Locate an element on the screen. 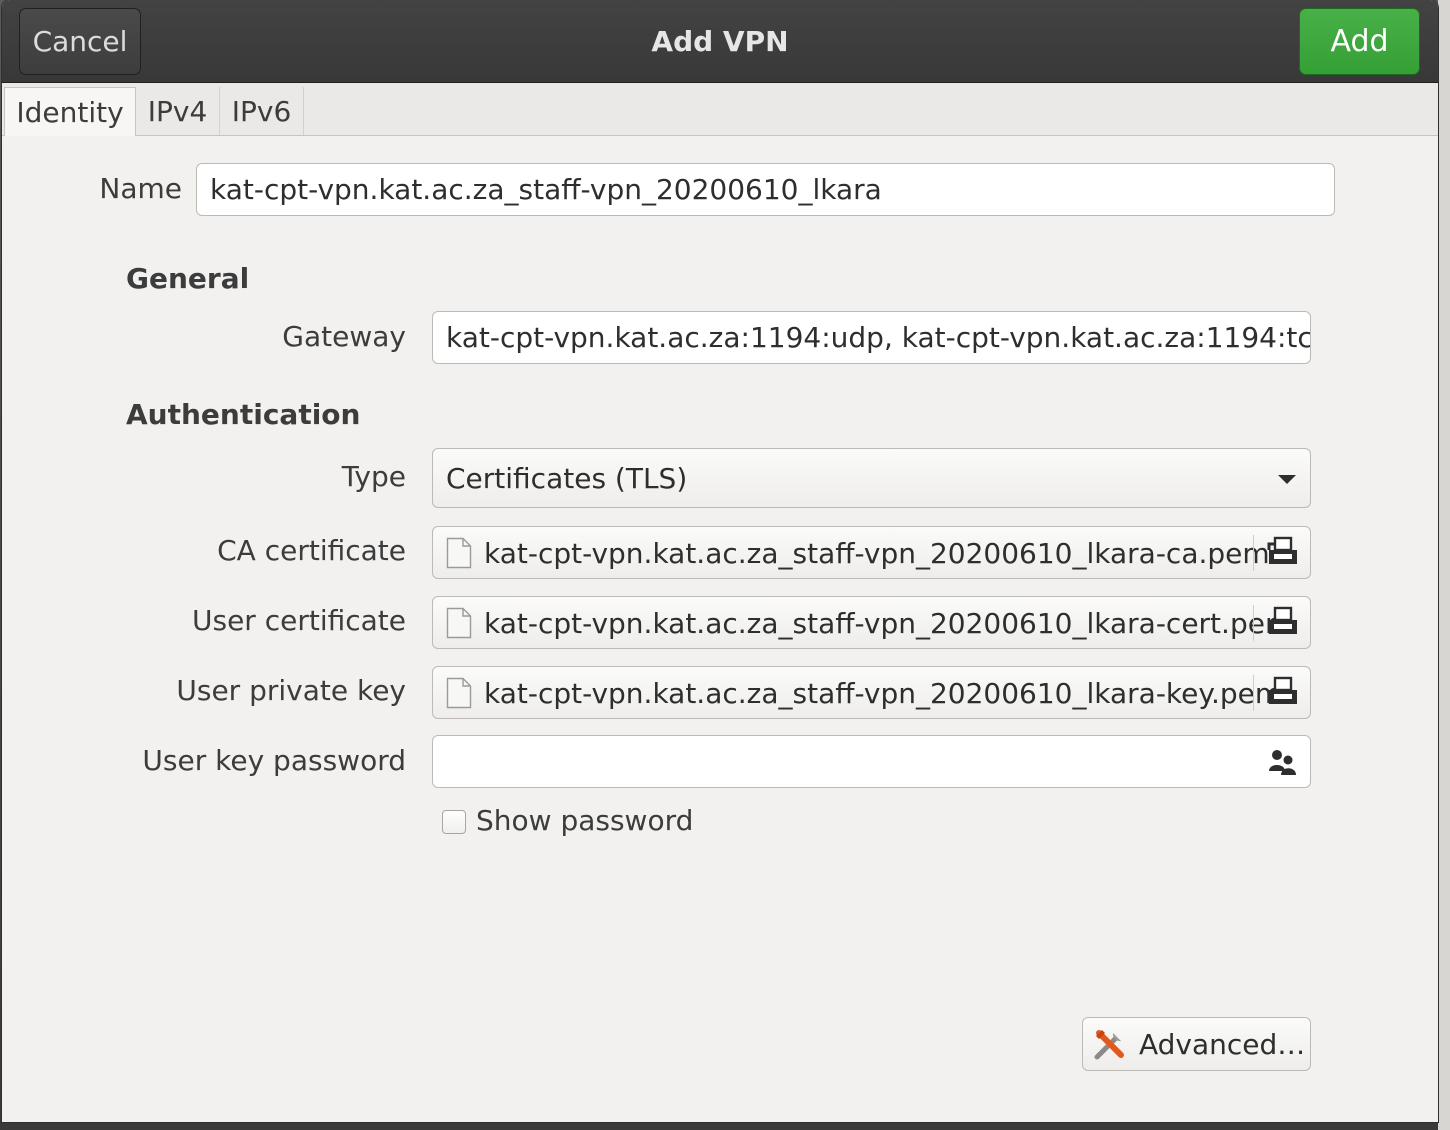  header-bar: Cancel Add VPN Add is located at coordinates (720, 41).